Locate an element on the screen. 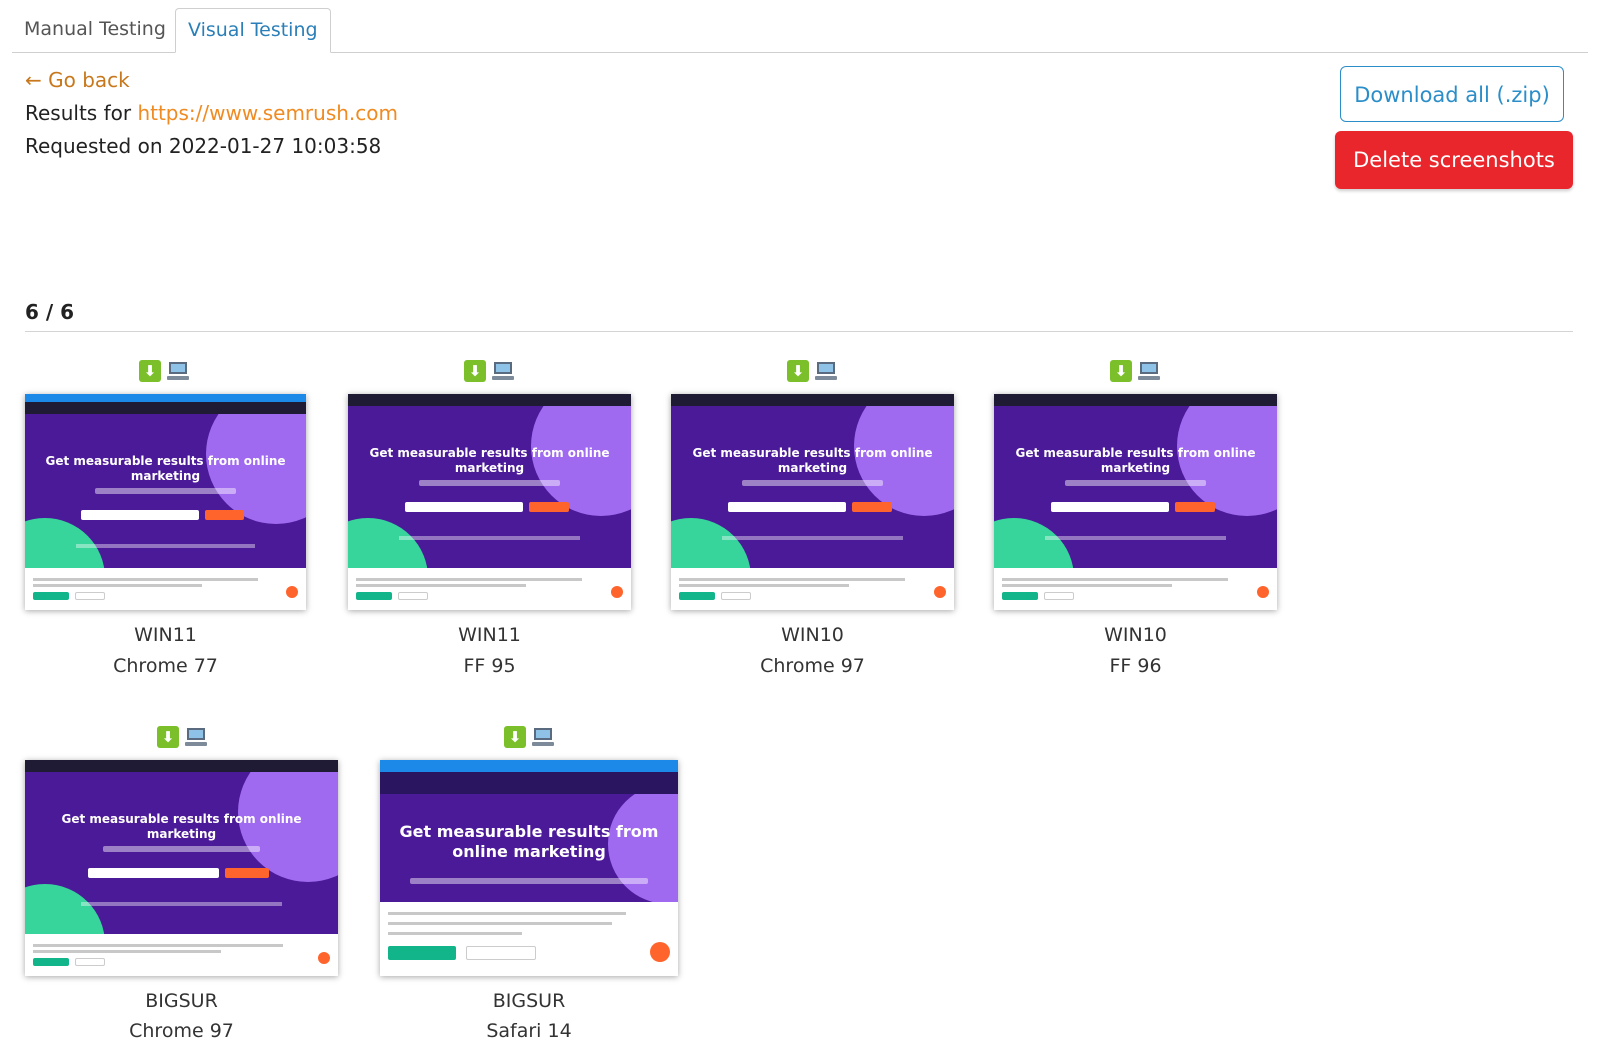 Image resolution: width=1600 pixels, height=1062 pixels. divider is located at coordinates (799, 331).